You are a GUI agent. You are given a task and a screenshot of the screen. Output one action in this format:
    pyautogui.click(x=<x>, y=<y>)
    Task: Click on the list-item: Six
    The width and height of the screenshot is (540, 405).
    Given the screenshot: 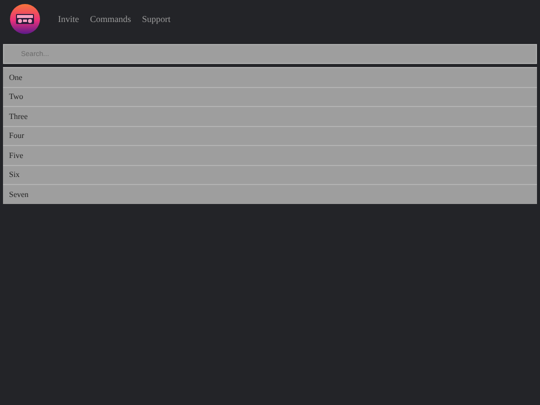 What is the action you would take?
    pyautogui.click(x=270, y=174)
    